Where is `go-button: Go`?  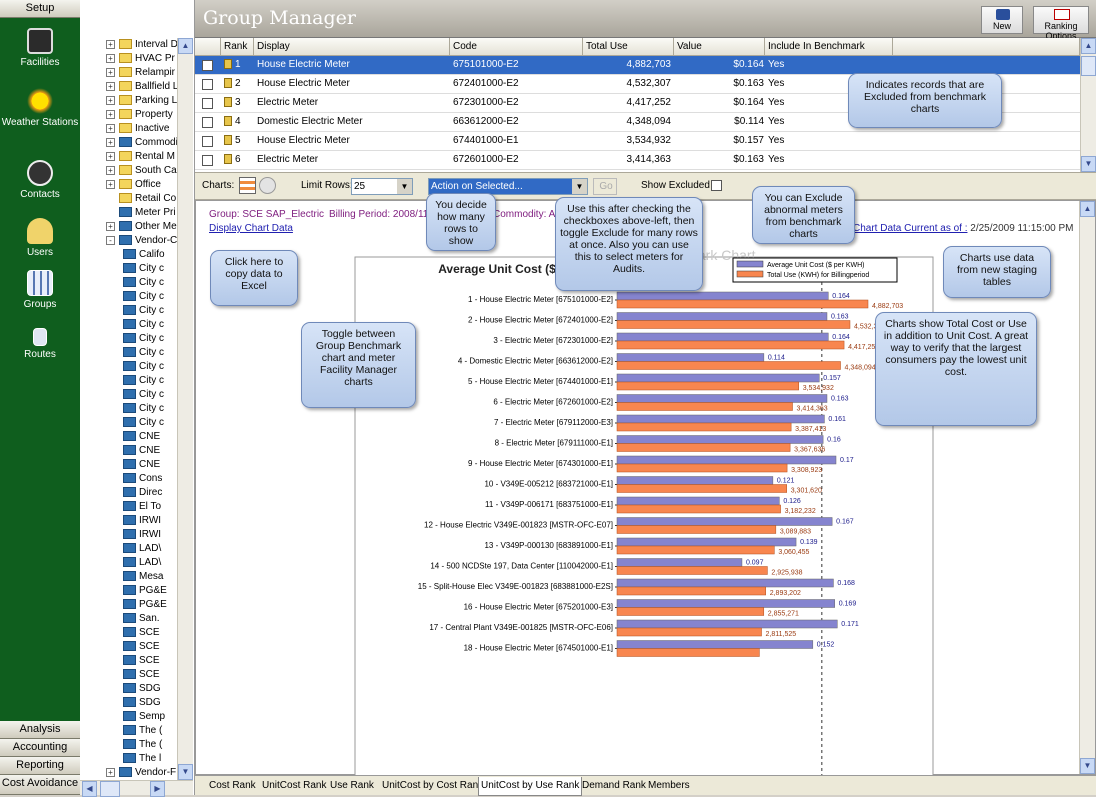 go-button: Go is located at coordinates (605, 186).